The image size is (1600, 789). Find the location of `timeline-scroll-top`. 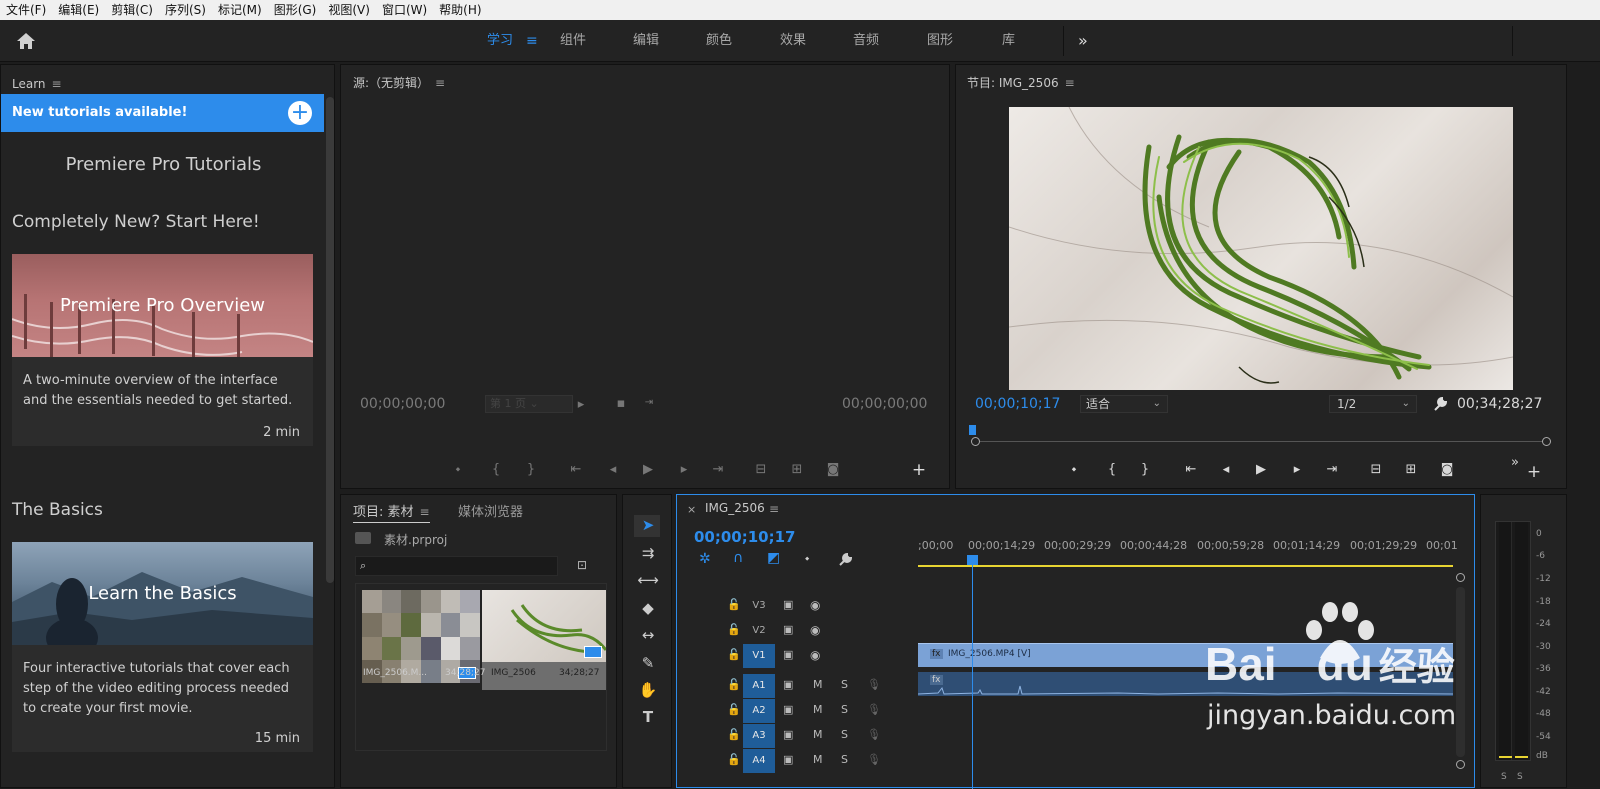

timeline-scroll-top is located at coordinates (1460, 577).